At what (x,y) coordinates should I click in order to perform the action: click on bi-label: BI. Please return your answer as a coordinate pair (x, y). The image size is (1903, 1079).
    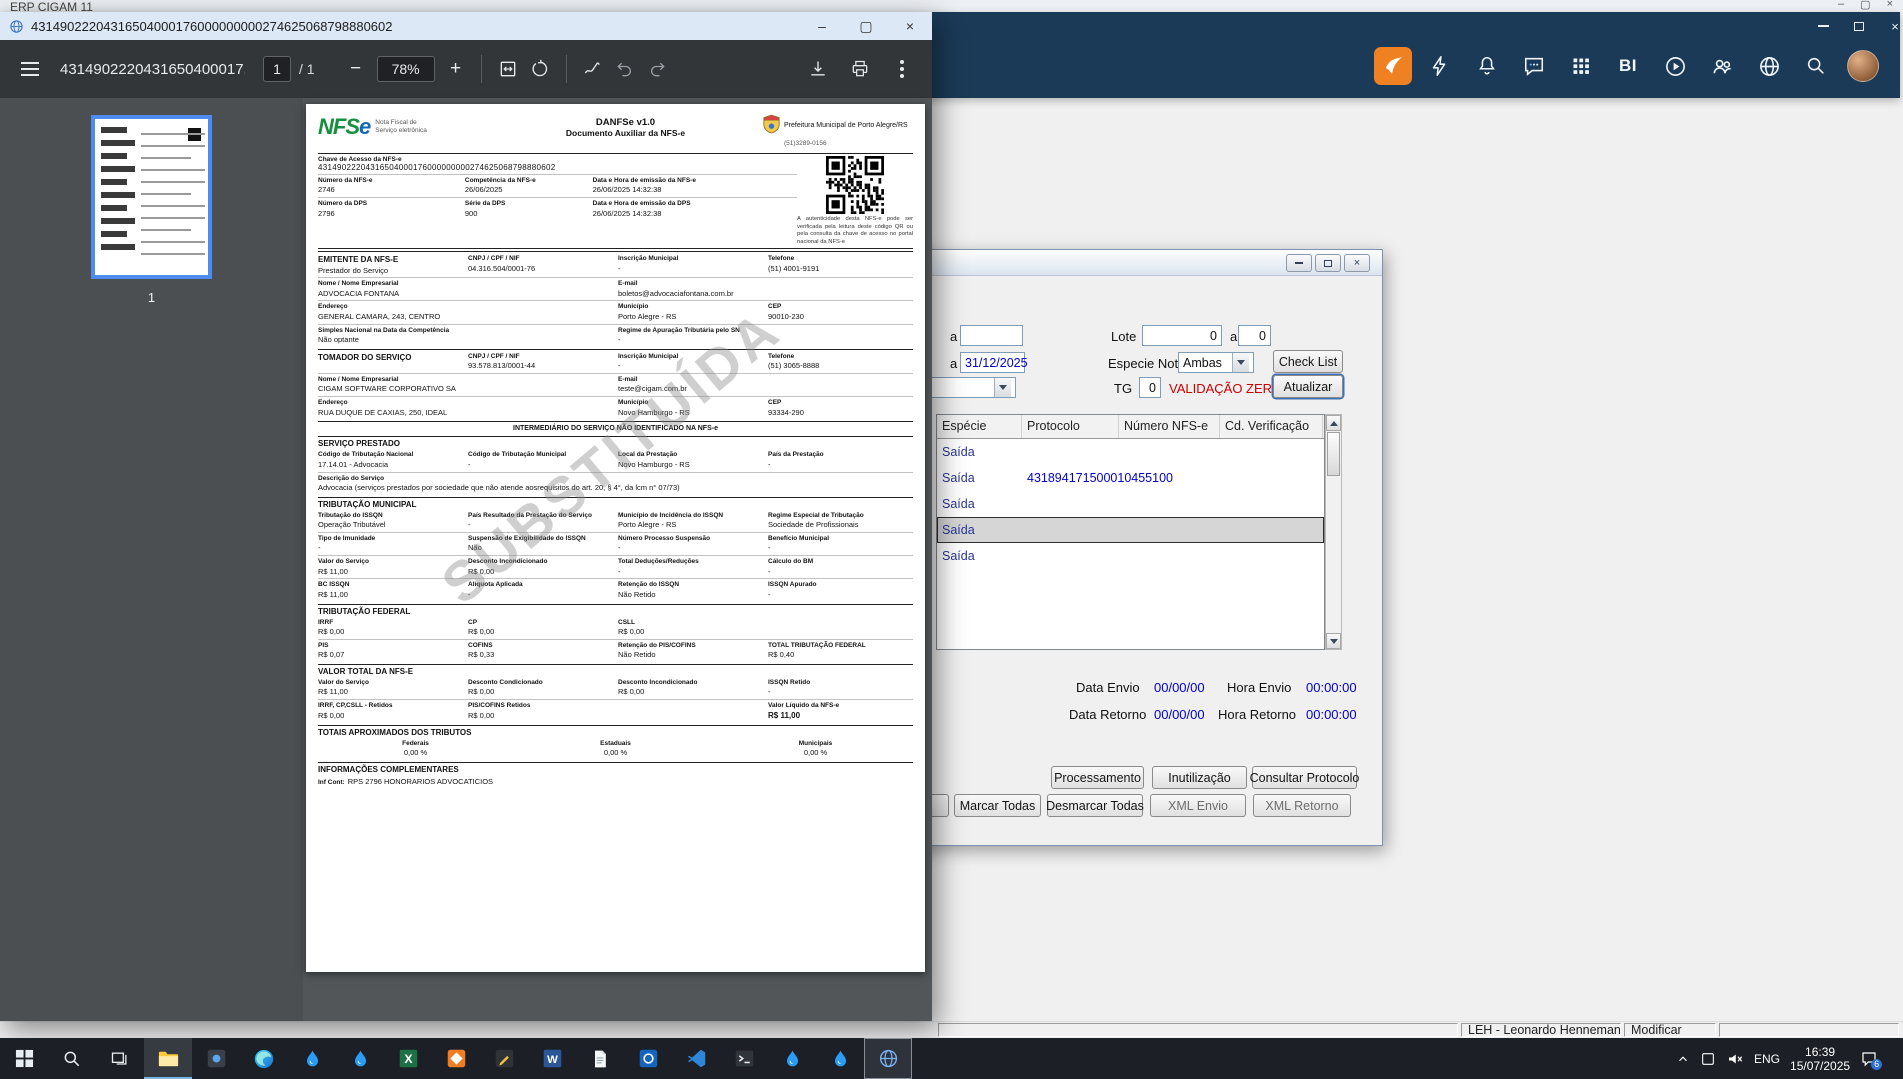
    Looking at the image, I should click on (1628, 66).